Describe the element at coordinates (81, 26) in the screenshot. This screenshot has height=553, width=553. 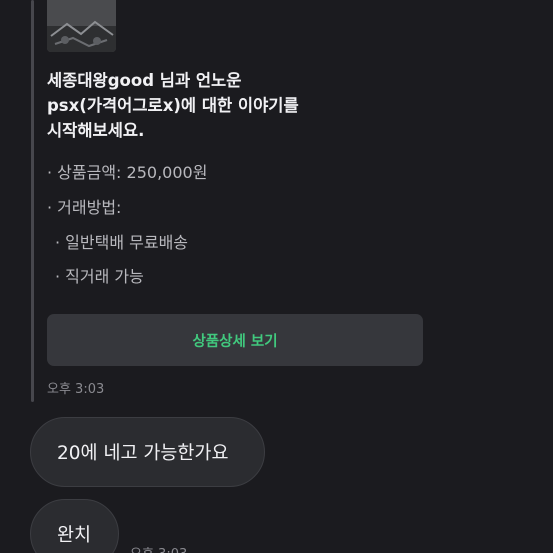
I see `product-photo-icon` at that location.